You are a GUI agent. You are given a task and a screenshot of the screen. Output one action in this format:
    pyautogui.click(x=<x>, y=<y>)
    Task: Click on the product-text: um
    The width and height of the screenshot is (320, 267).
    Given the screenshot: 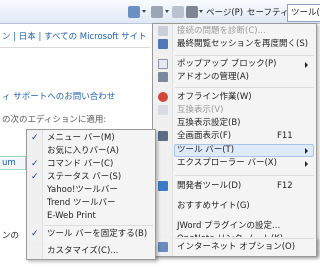 What is the action you would take?
    pyautogui.click(x=9, y=163)
    